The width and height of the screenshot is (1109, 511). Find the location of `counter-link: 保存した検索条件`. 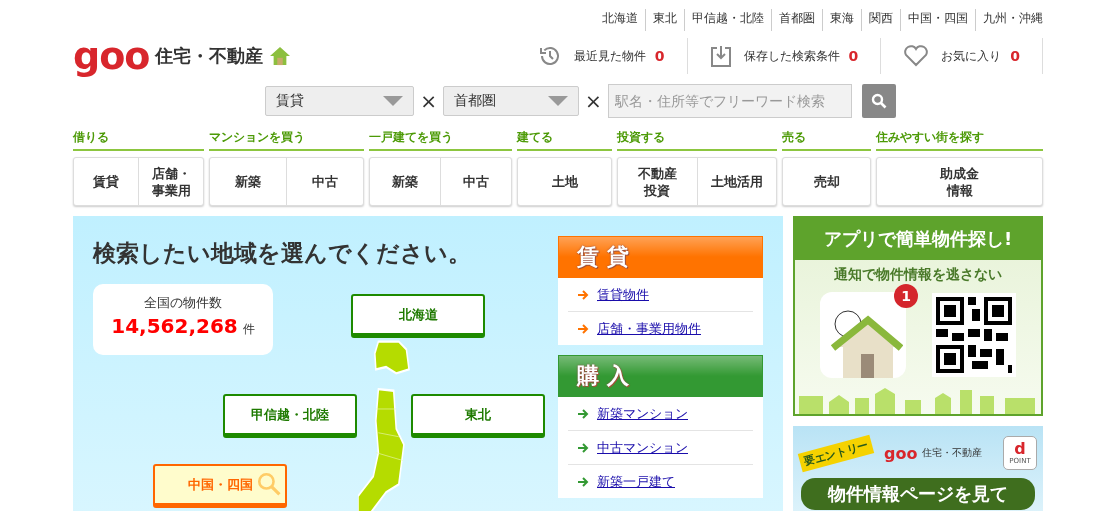

counter-link: 保存した検索条件 is located at coordinates (791, 56).